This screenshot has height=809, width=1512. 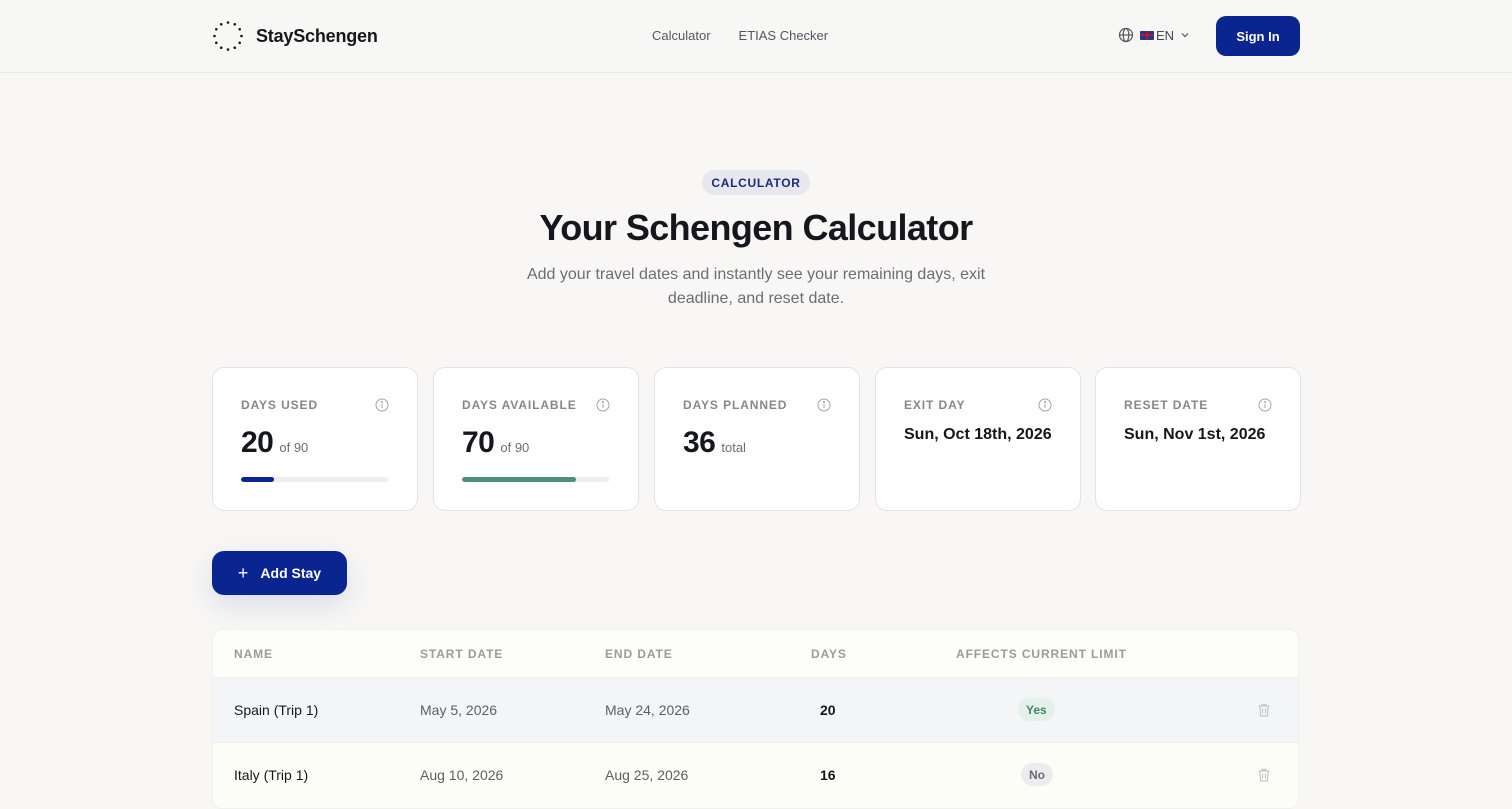 What do you see at coordinates (647, 710) in the screenshot?
I see `stay-end-date: May 24, 2026` at bounding box center [647, 710].